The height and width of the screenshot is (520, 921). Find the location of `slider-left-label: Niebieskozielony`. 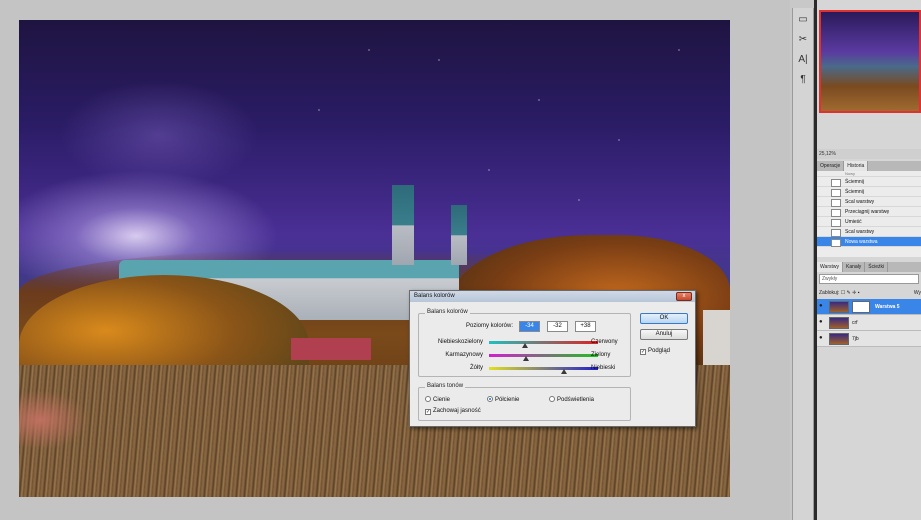

slider-left-label: Niebieskozielony is located at coordinates (460, 342).